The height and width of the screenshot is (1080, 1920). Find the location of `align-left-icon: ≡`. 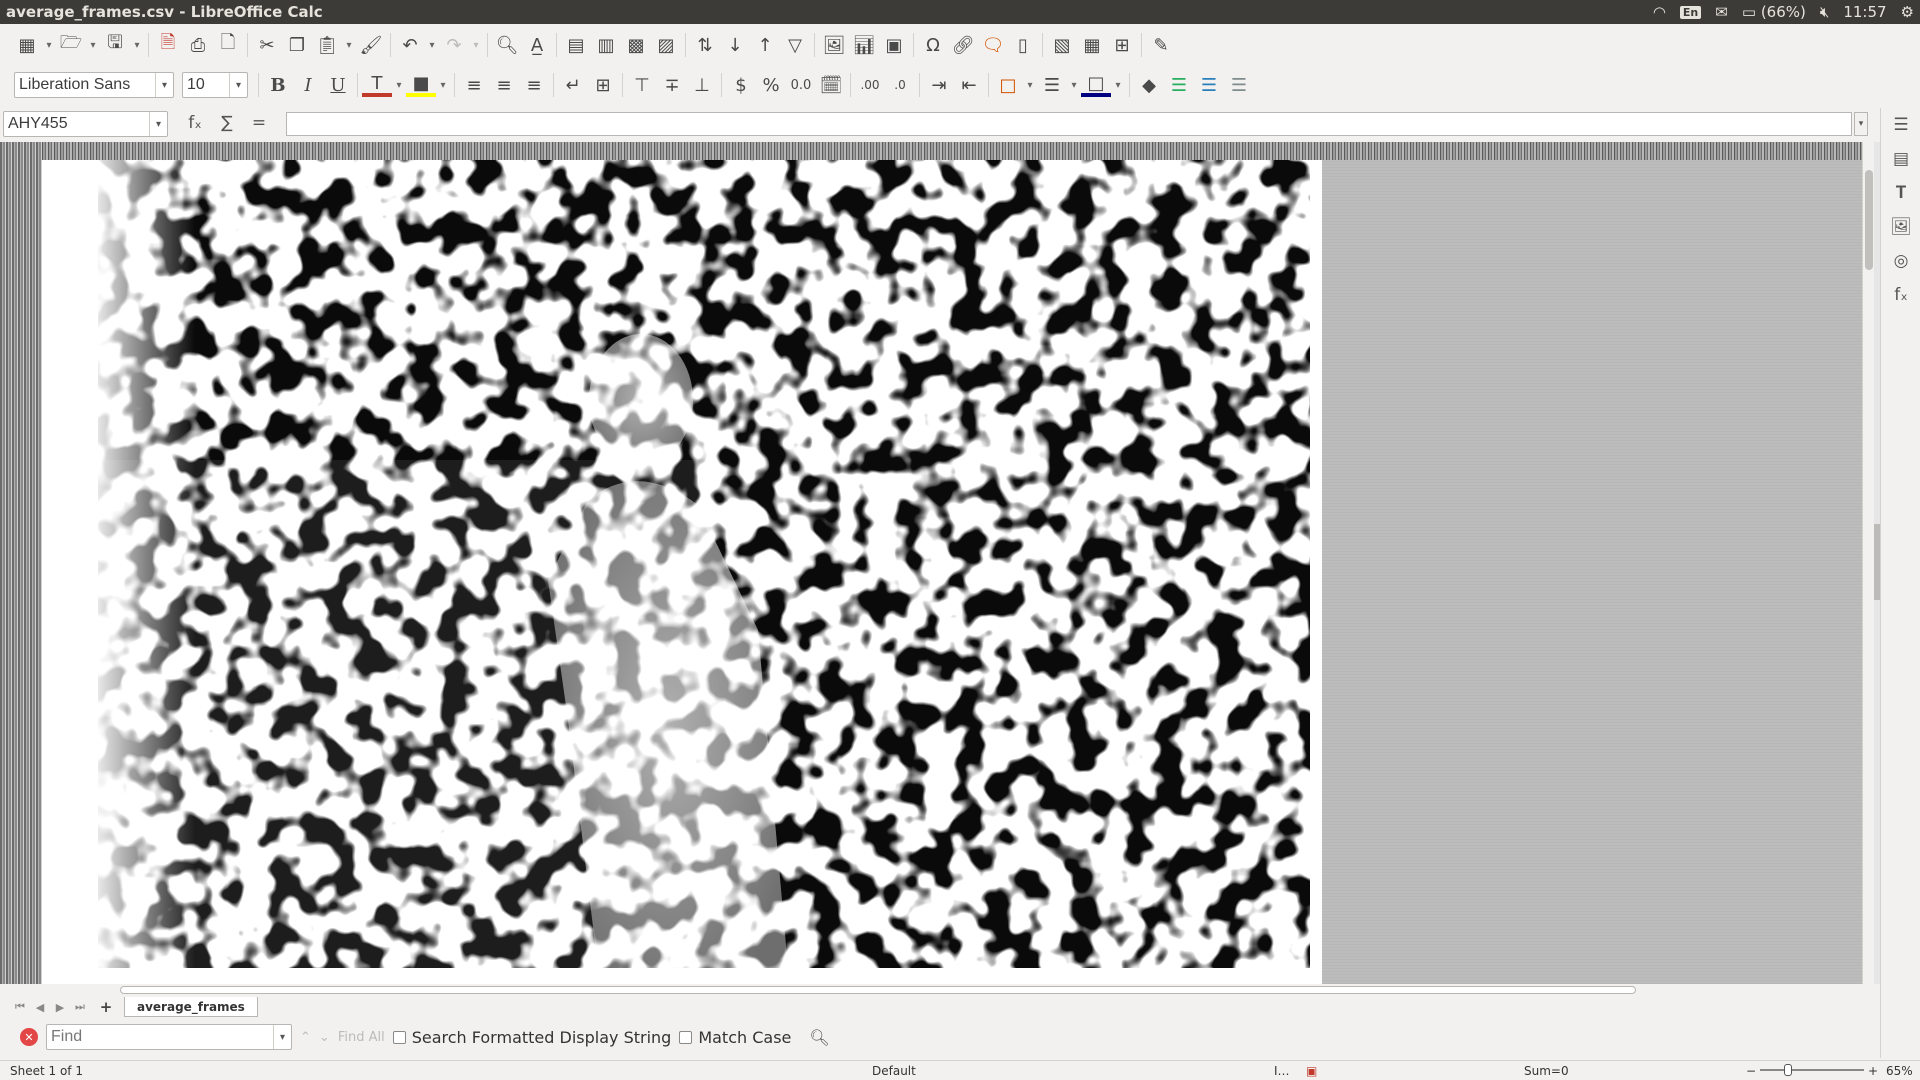

align-left-icon: ≡ is located at coordinates (474, 85).